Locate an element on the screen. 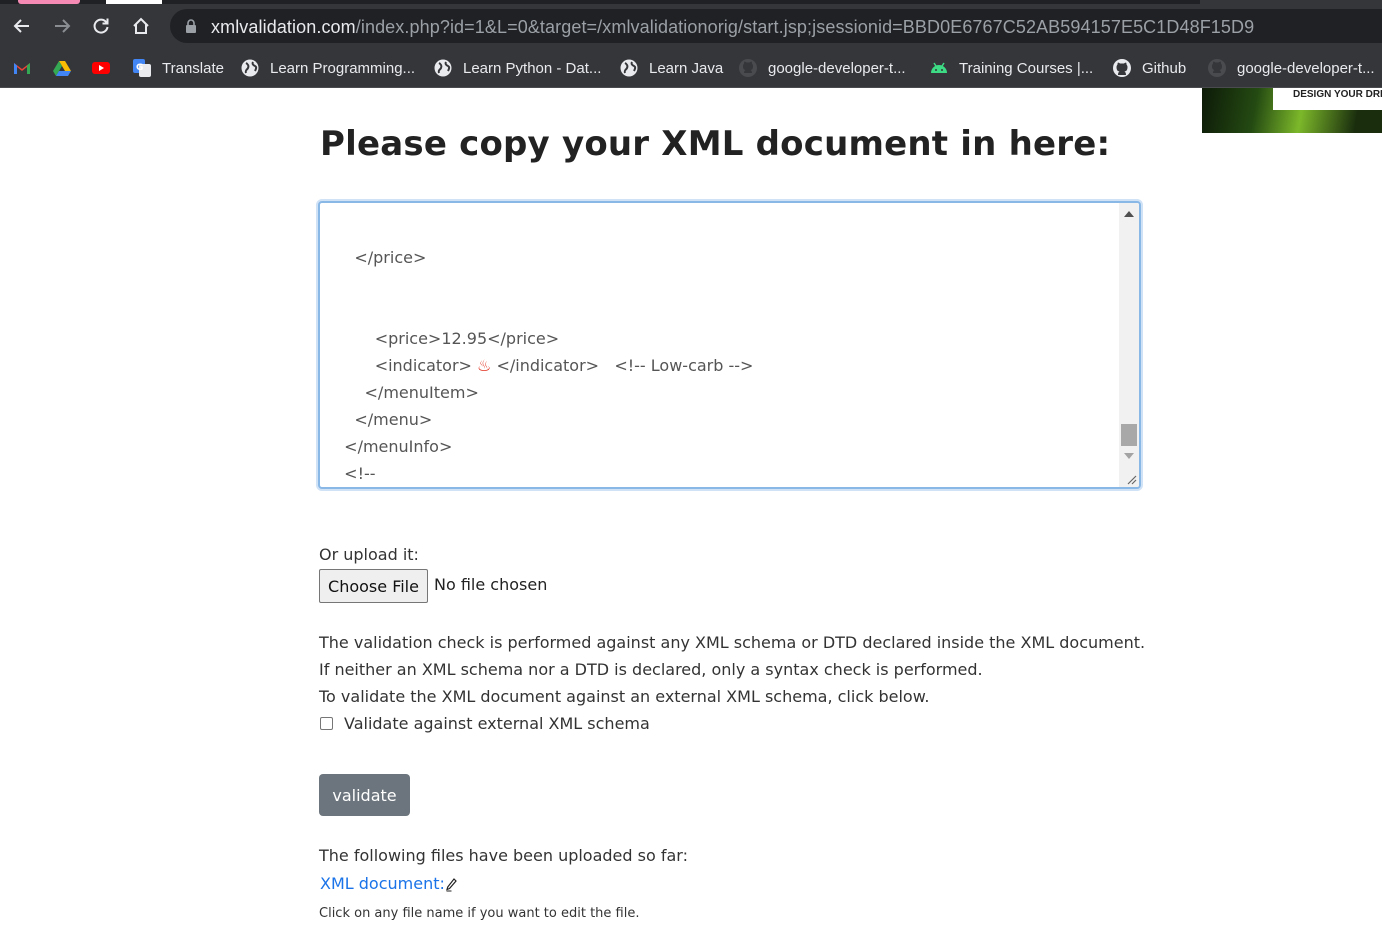 The width and height of the screenshot is (1382, 942). pencil-icon is located at coordinates (451, 885).